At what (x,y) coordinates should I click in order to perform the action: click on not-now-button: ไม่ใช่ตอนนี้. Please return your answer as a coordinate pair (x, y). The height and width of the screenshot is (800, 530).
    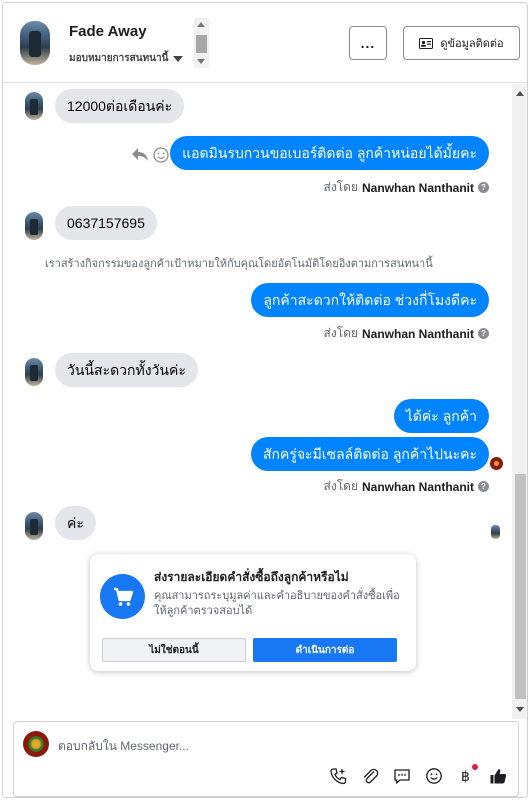
    Looking at the image, I should click on (174, 650).